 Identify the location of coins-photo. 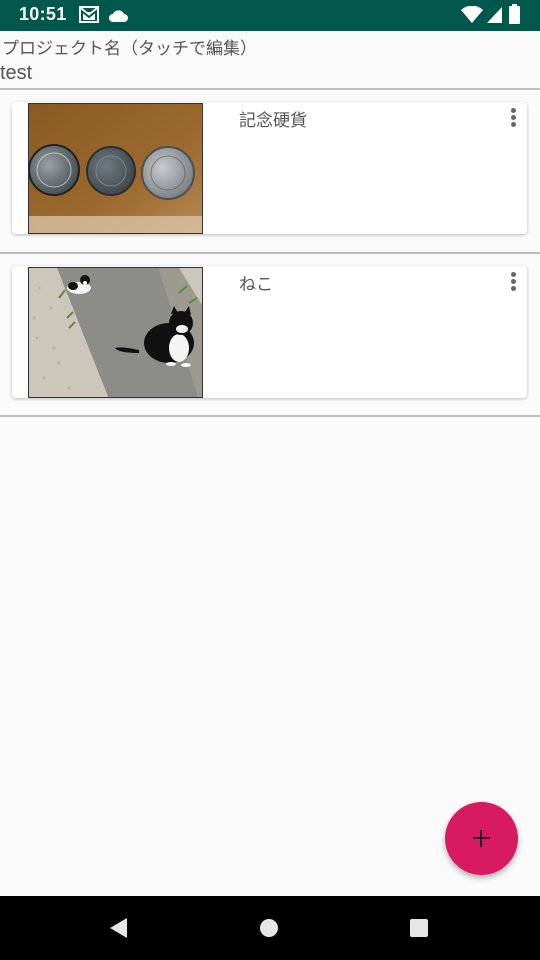
(115, 168).